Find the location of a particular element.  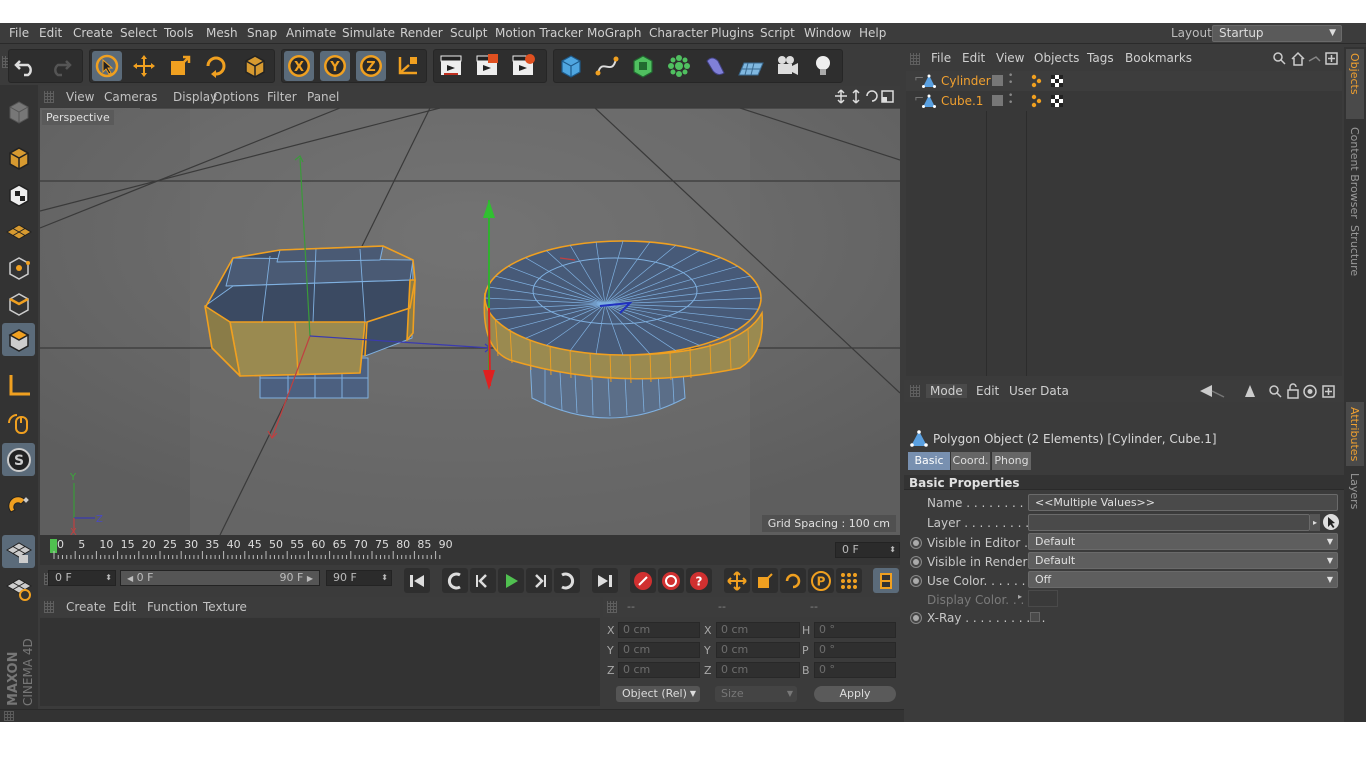

render-view-icon is located at coordinates (451, 66).